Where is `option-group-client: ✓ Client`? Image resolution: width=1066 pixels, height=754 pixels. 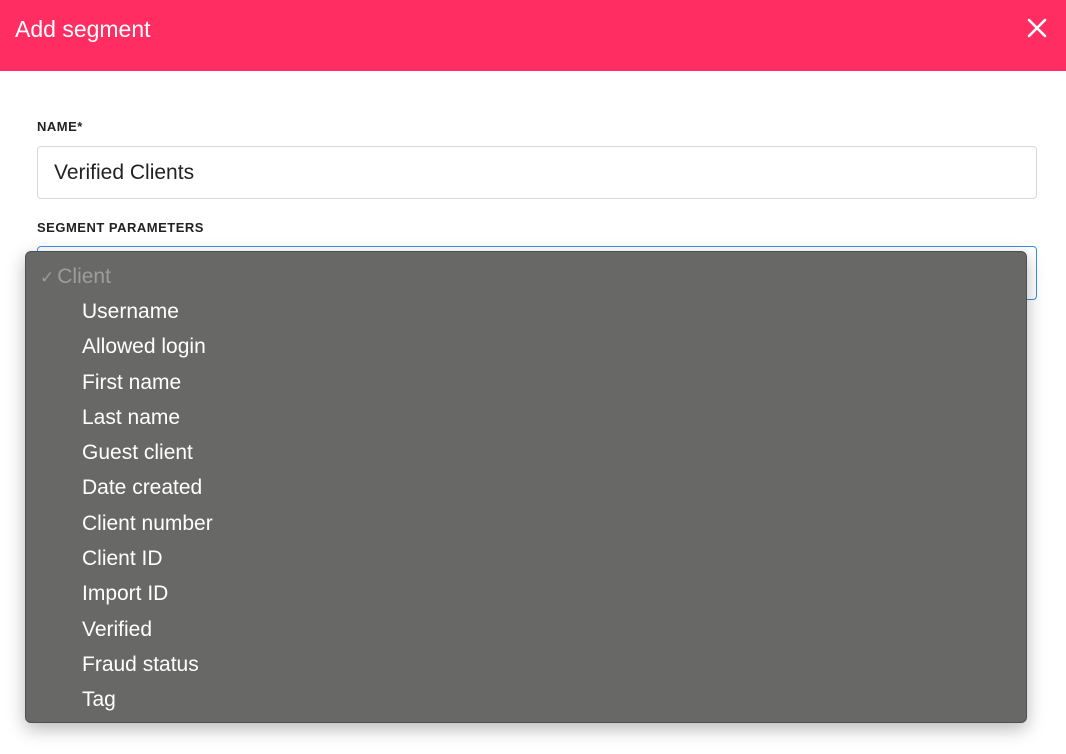
option-group-client: ✓ Client is located at coordinates (75, 277).